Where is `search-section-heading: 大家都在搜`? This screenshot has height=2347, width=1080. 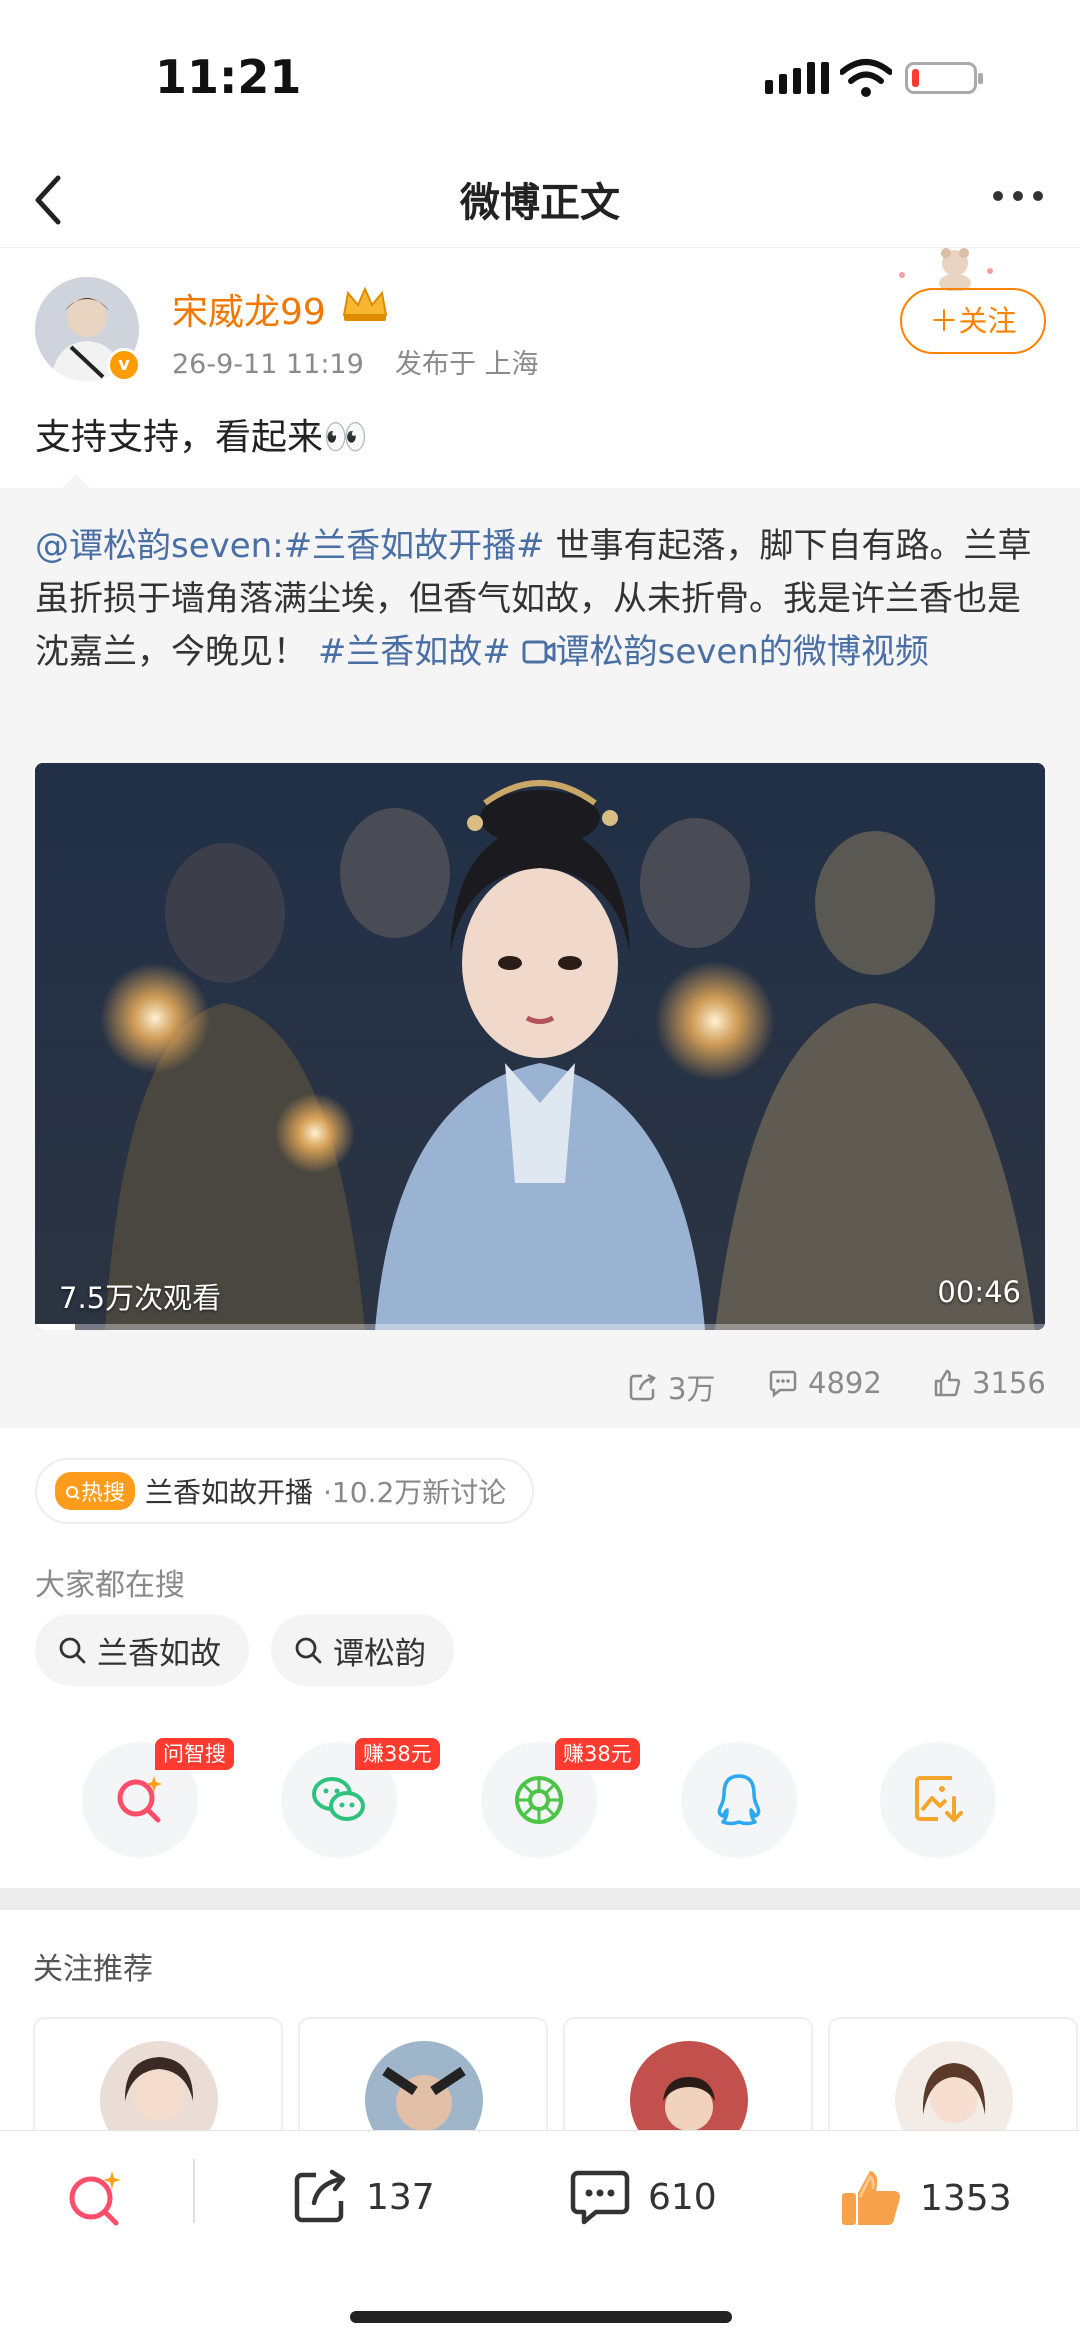 search-section-heading: 大家都在搜 is located at coordinates (110, 1585).